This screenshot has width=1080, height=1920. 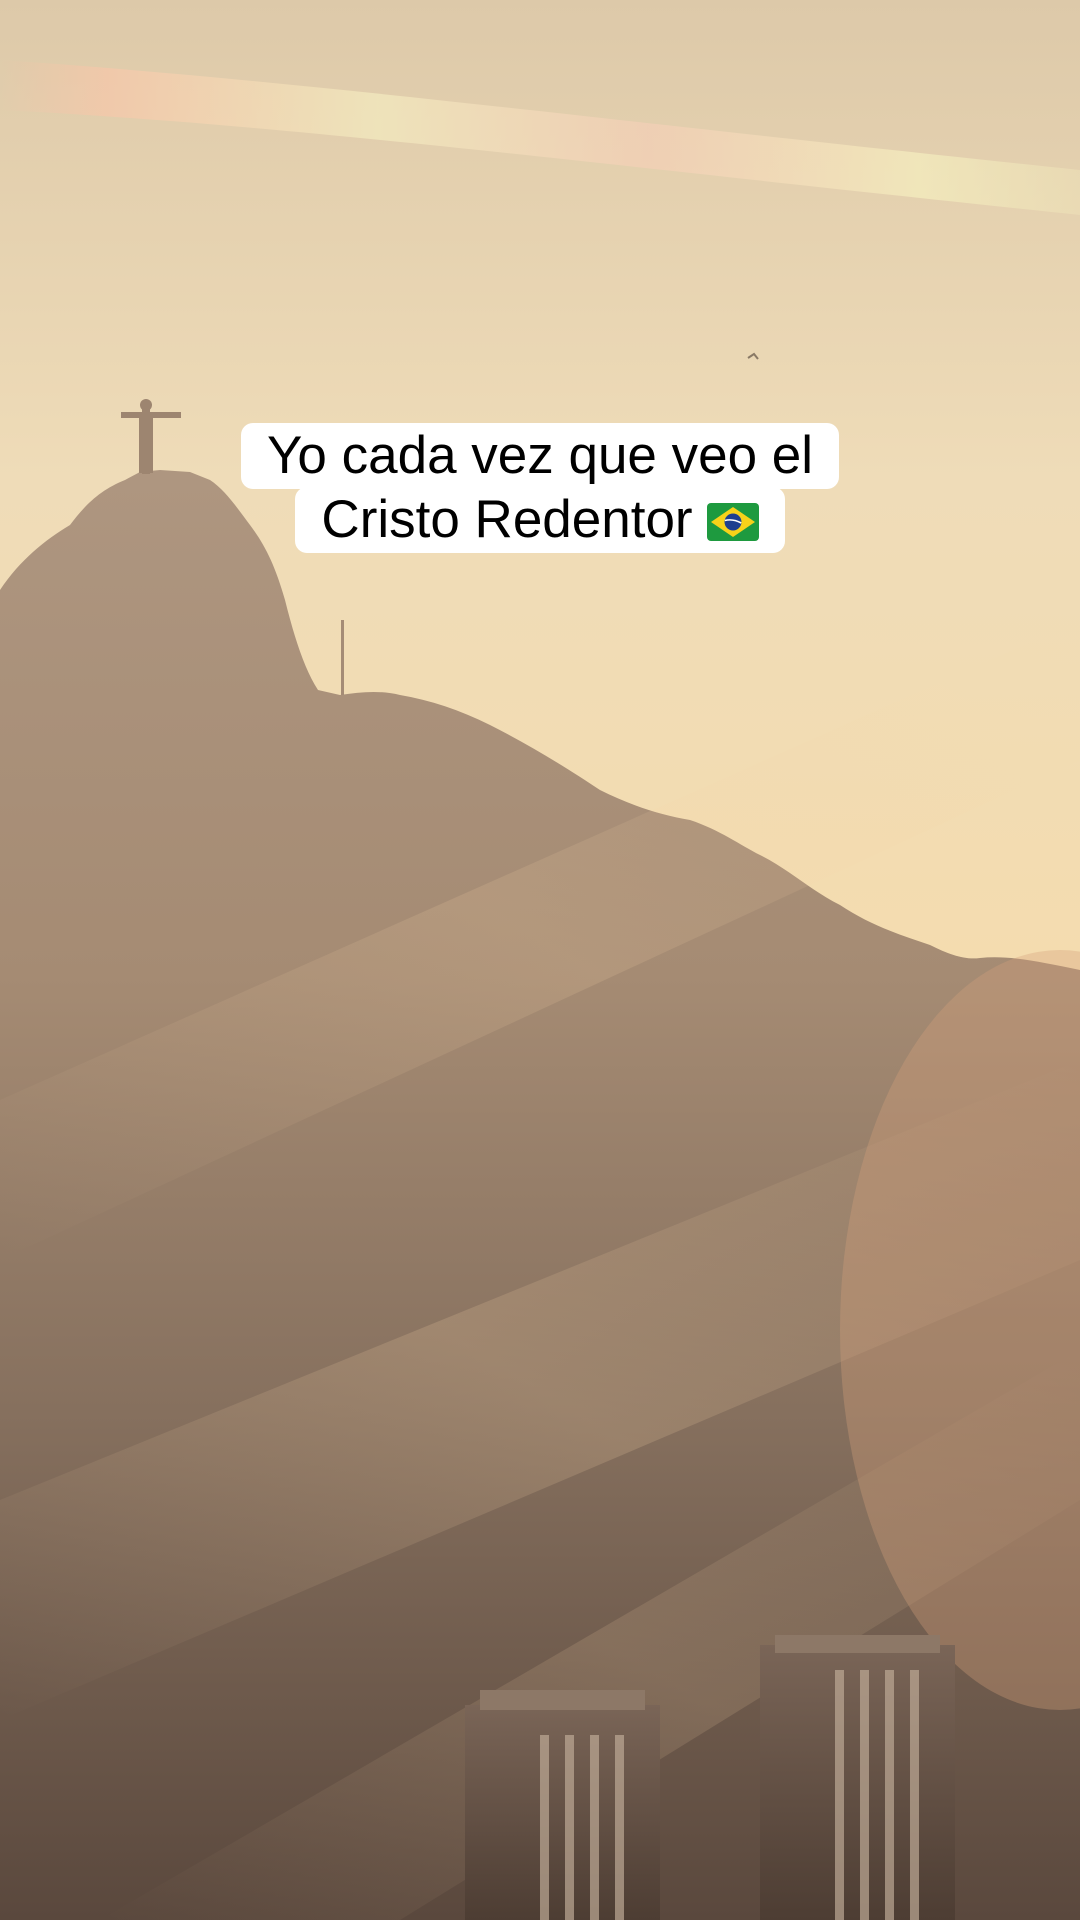 What do you see at coordinates (540, 456) in the screenshot?
I see `caption-line-1: Yo cada vez que veo el` at bounding box center [540, 456].